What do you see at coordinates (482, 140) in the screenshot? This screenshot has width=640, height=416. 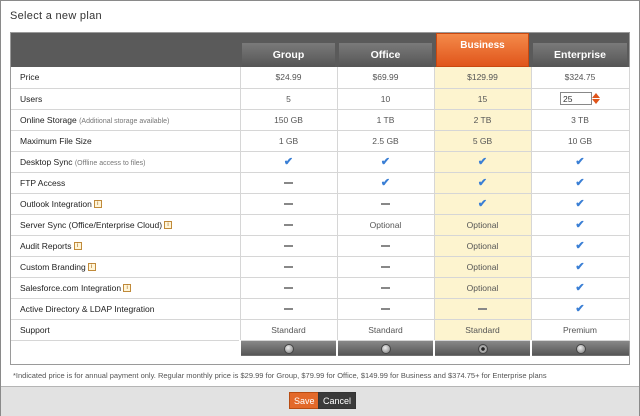 I see `cell-value: 5 GB` at bounding box center [482, 140].